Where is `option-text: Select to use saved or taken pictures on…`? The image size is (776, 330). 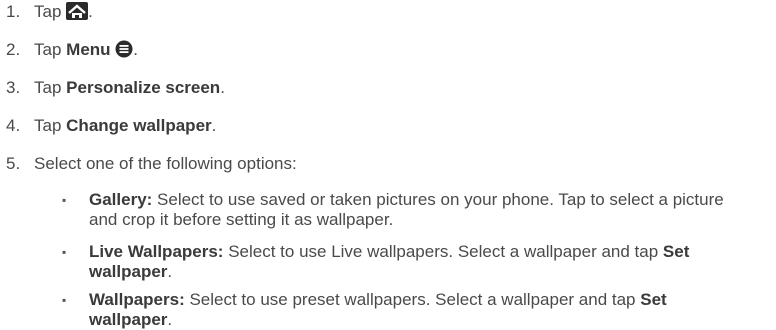 option-text: Select to use saved or taken pictures on… is located at coordinates (406, 209).